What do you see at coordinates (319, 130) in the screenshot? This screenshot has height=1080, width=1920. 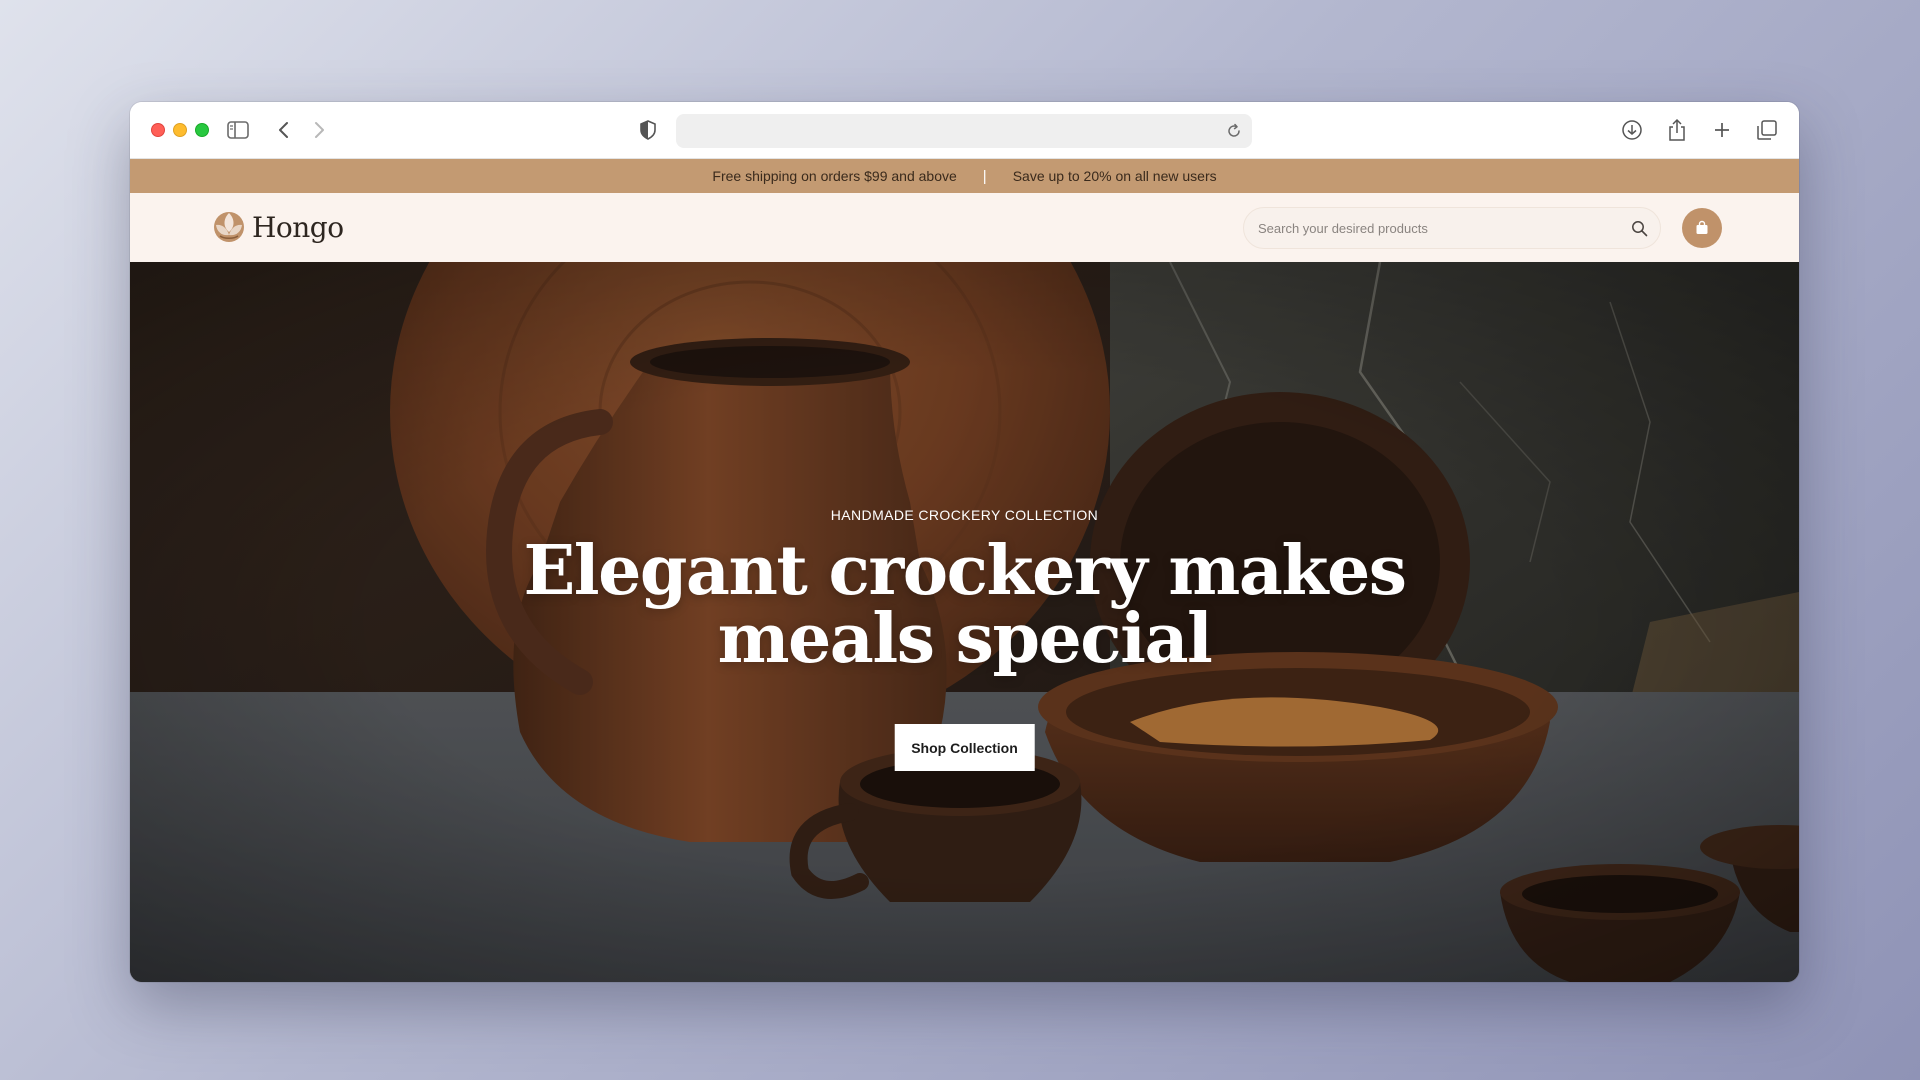 I see `forward-icon` at bounding box center [319, 130].